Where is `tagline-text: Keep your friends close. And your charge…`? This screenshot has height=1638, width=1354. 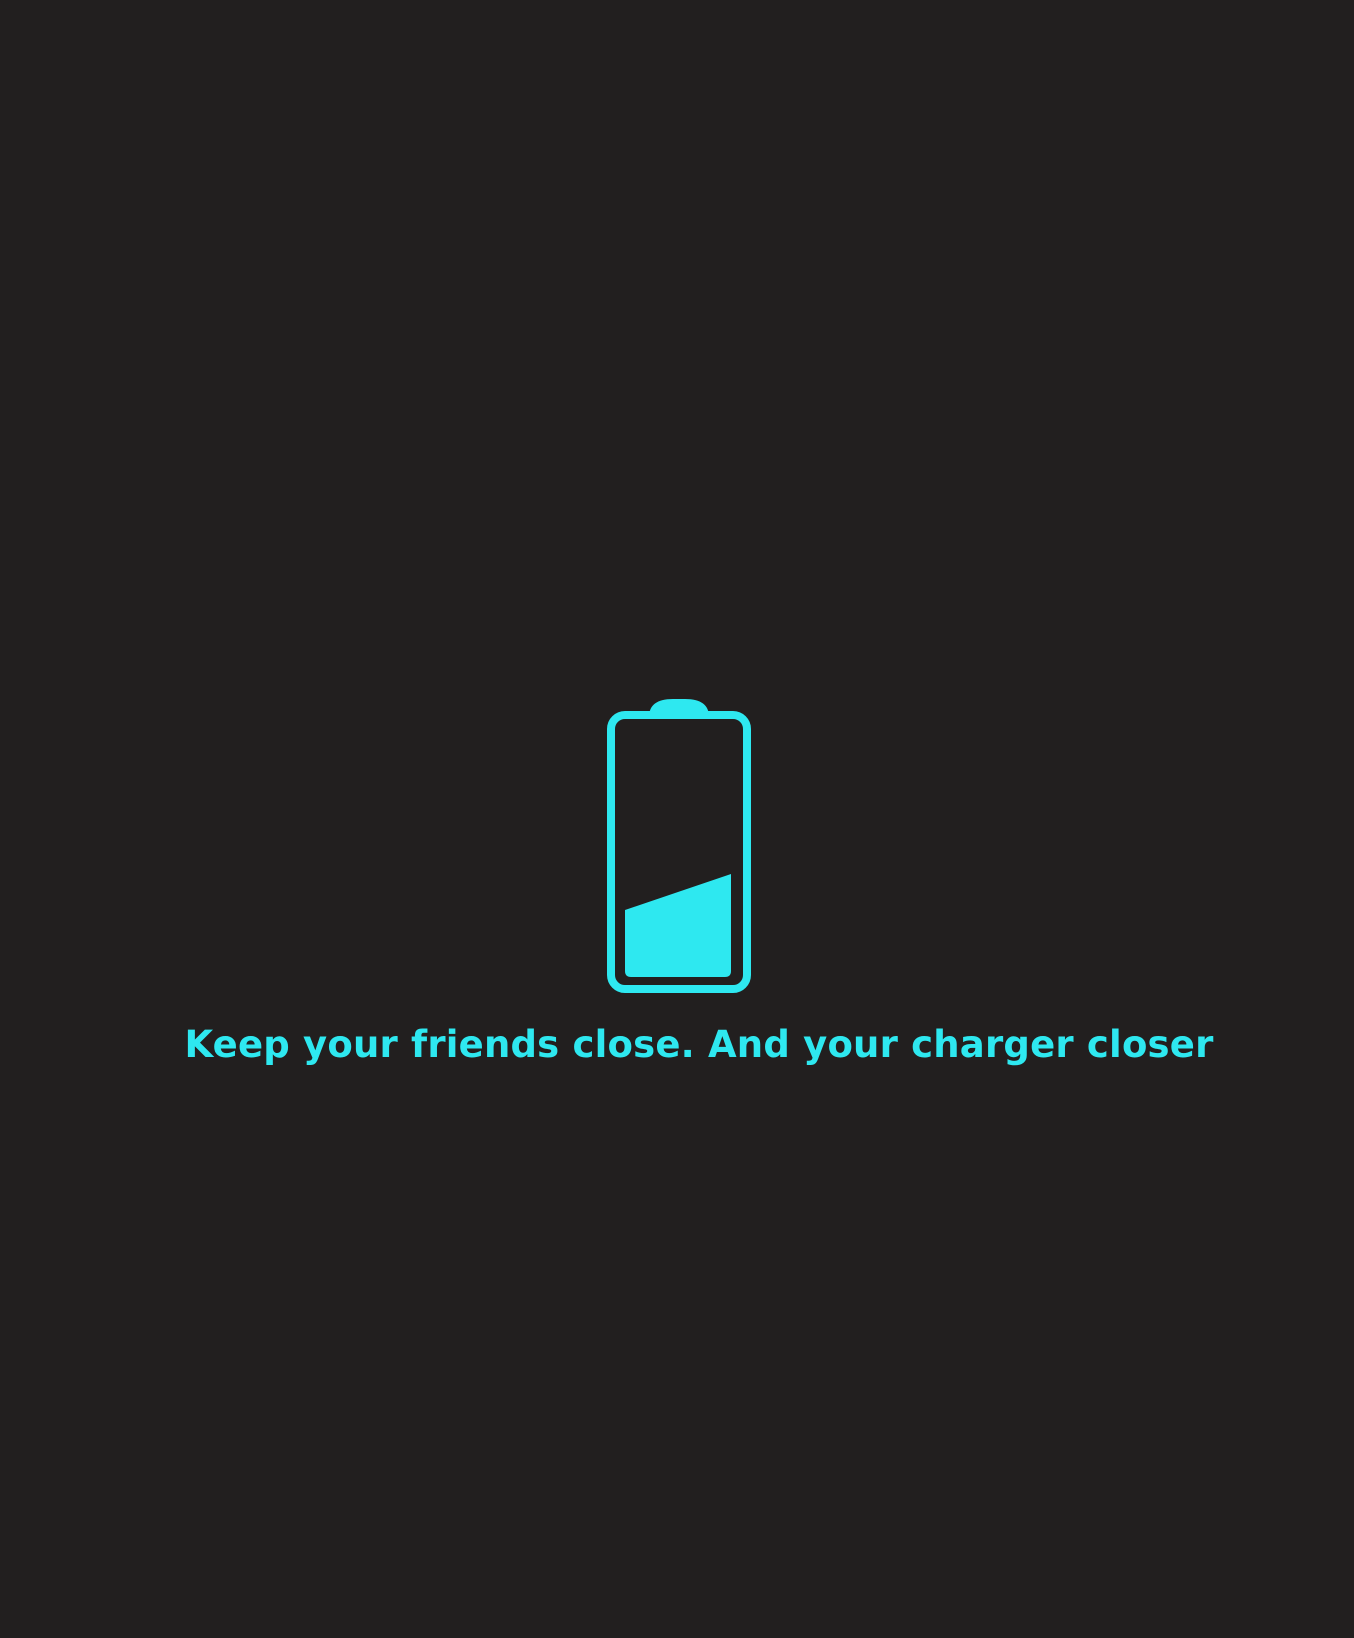 tagline-text: Keep your friends close. And your charge… is located at coordinates (699, 1044).